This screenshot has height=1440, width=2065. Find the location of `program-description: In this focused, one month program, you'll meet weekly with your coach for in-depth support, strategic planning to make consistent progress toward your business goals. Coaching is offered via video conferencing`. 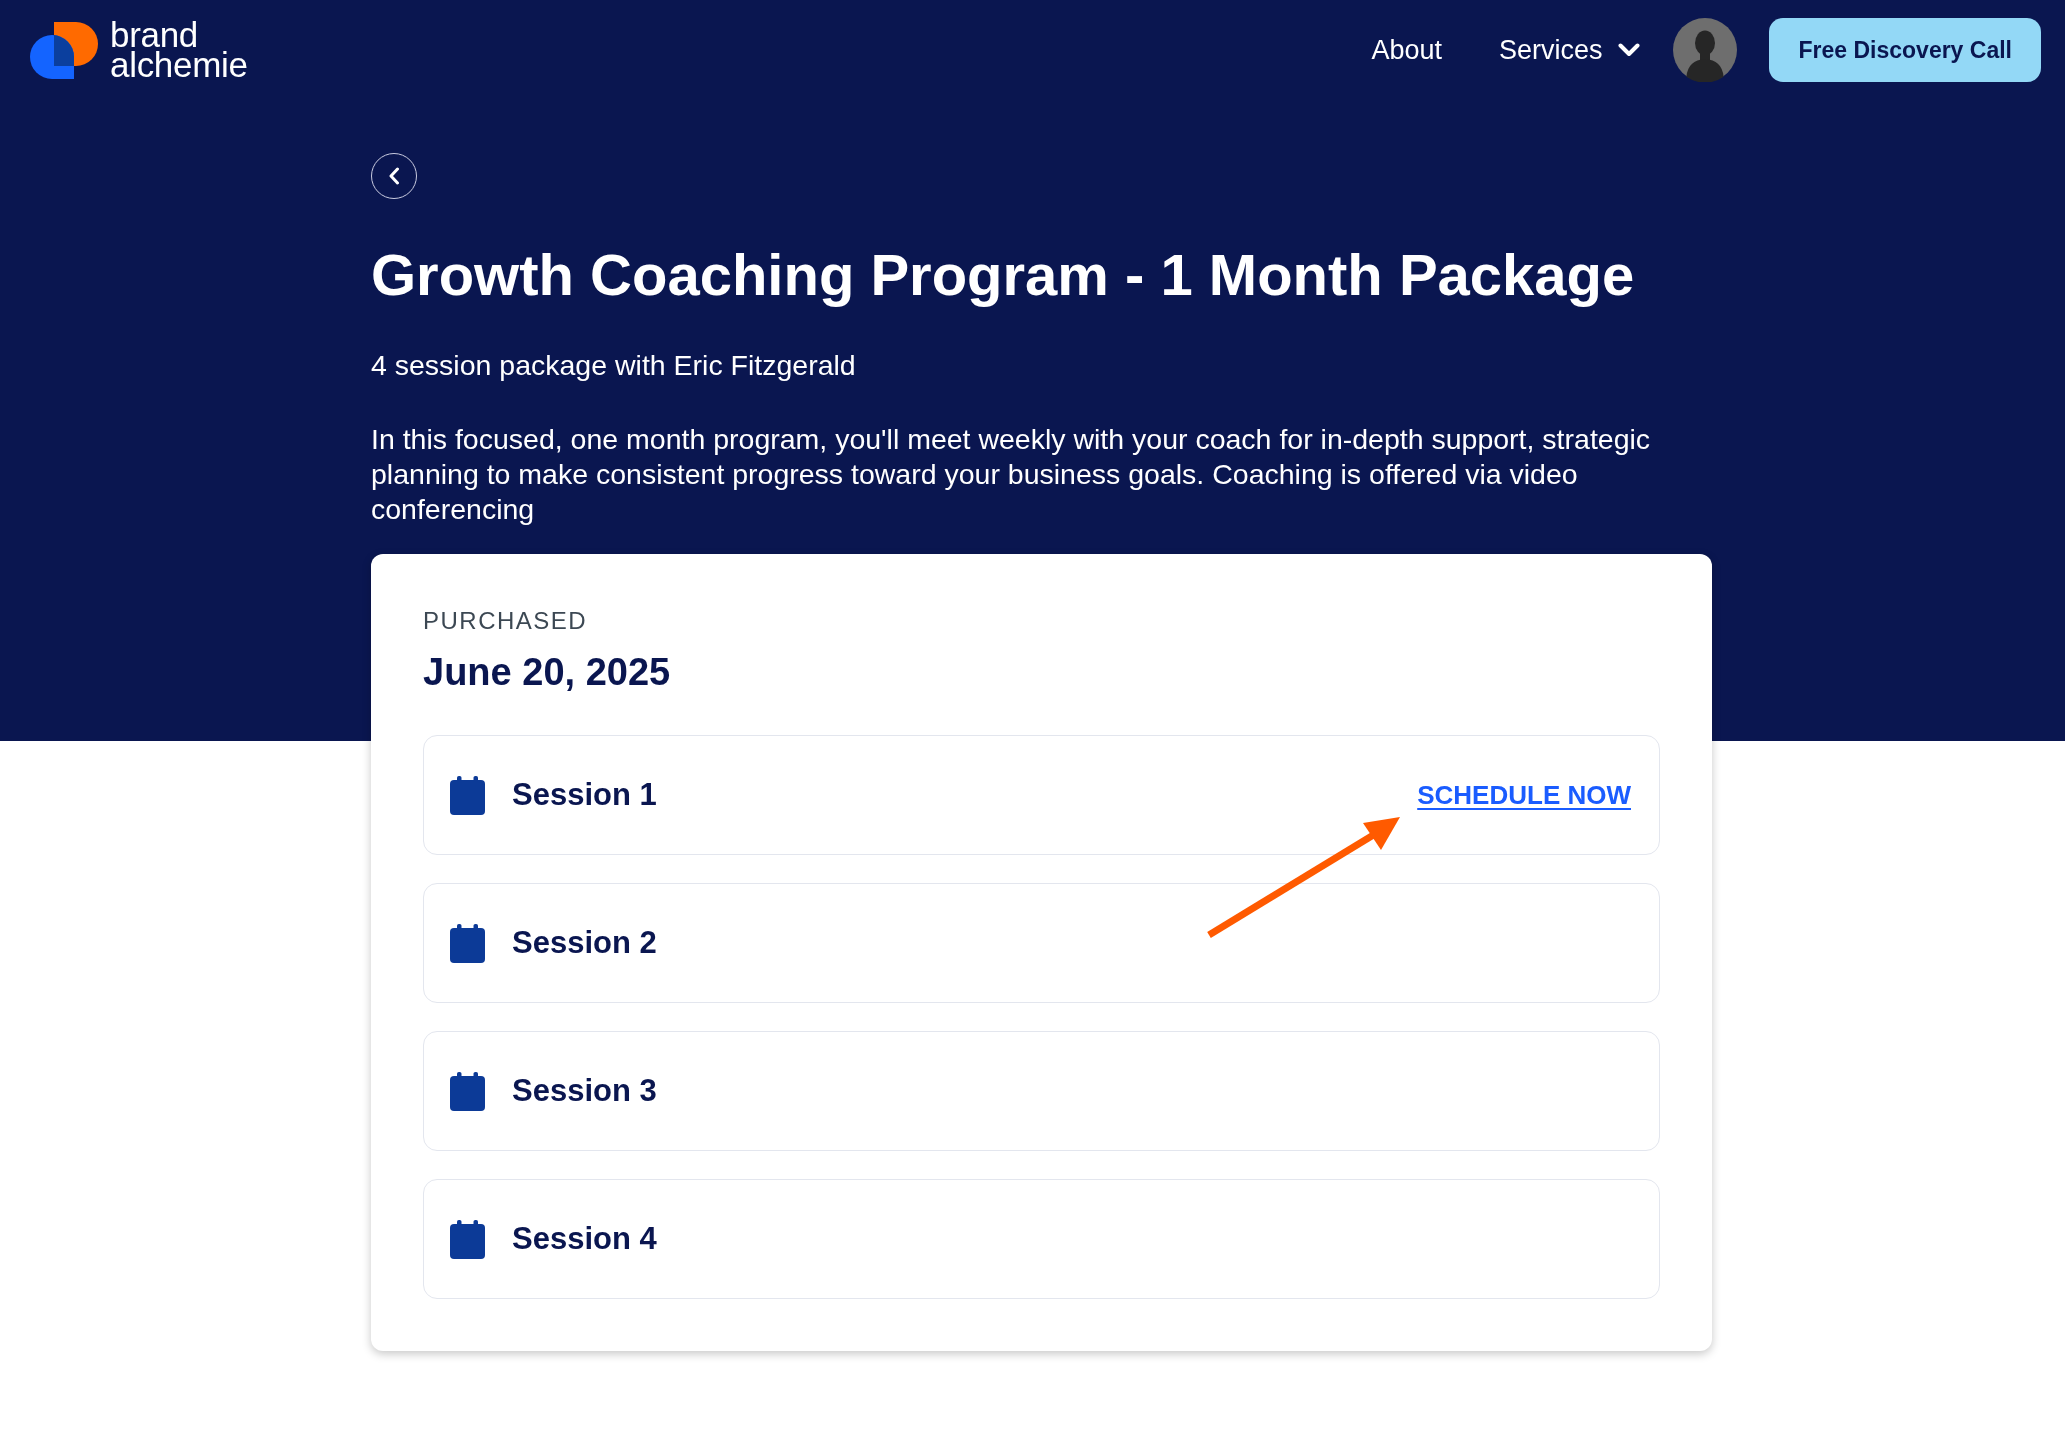

program-description: In this focused, one month program, you'll meet weekly with your coach for in-depth support, strategic planning to make consistent progress toward your business goals. Coaching is offered via video conferencing is located at coordinates (1011, 474).